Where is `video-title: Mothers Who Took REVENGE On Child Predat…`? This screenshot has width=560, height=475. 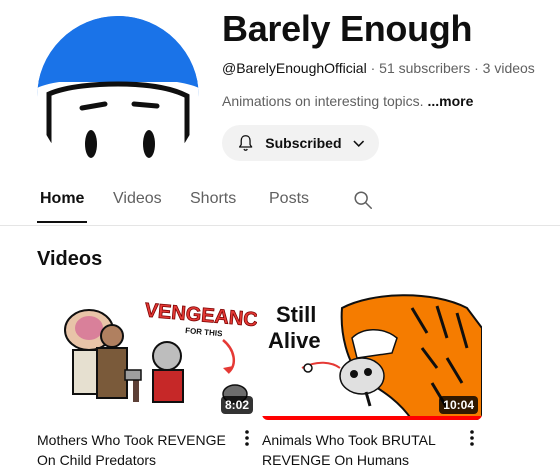 video-title: Mothers Who Took REVENGE On Child Predat… is located at coordinates (135, 450).